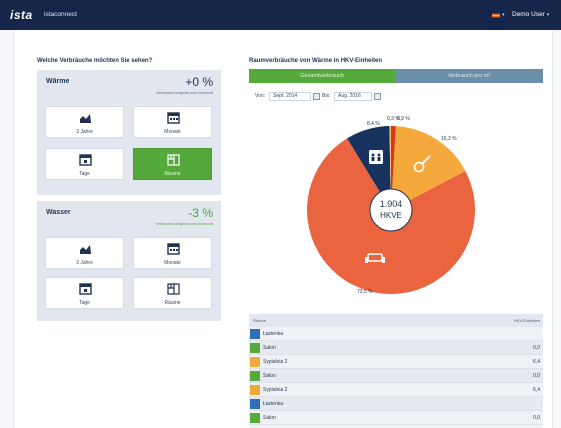  I want to click on tab-total-consumption: Gesamtverbrauch, so click(322, 76).